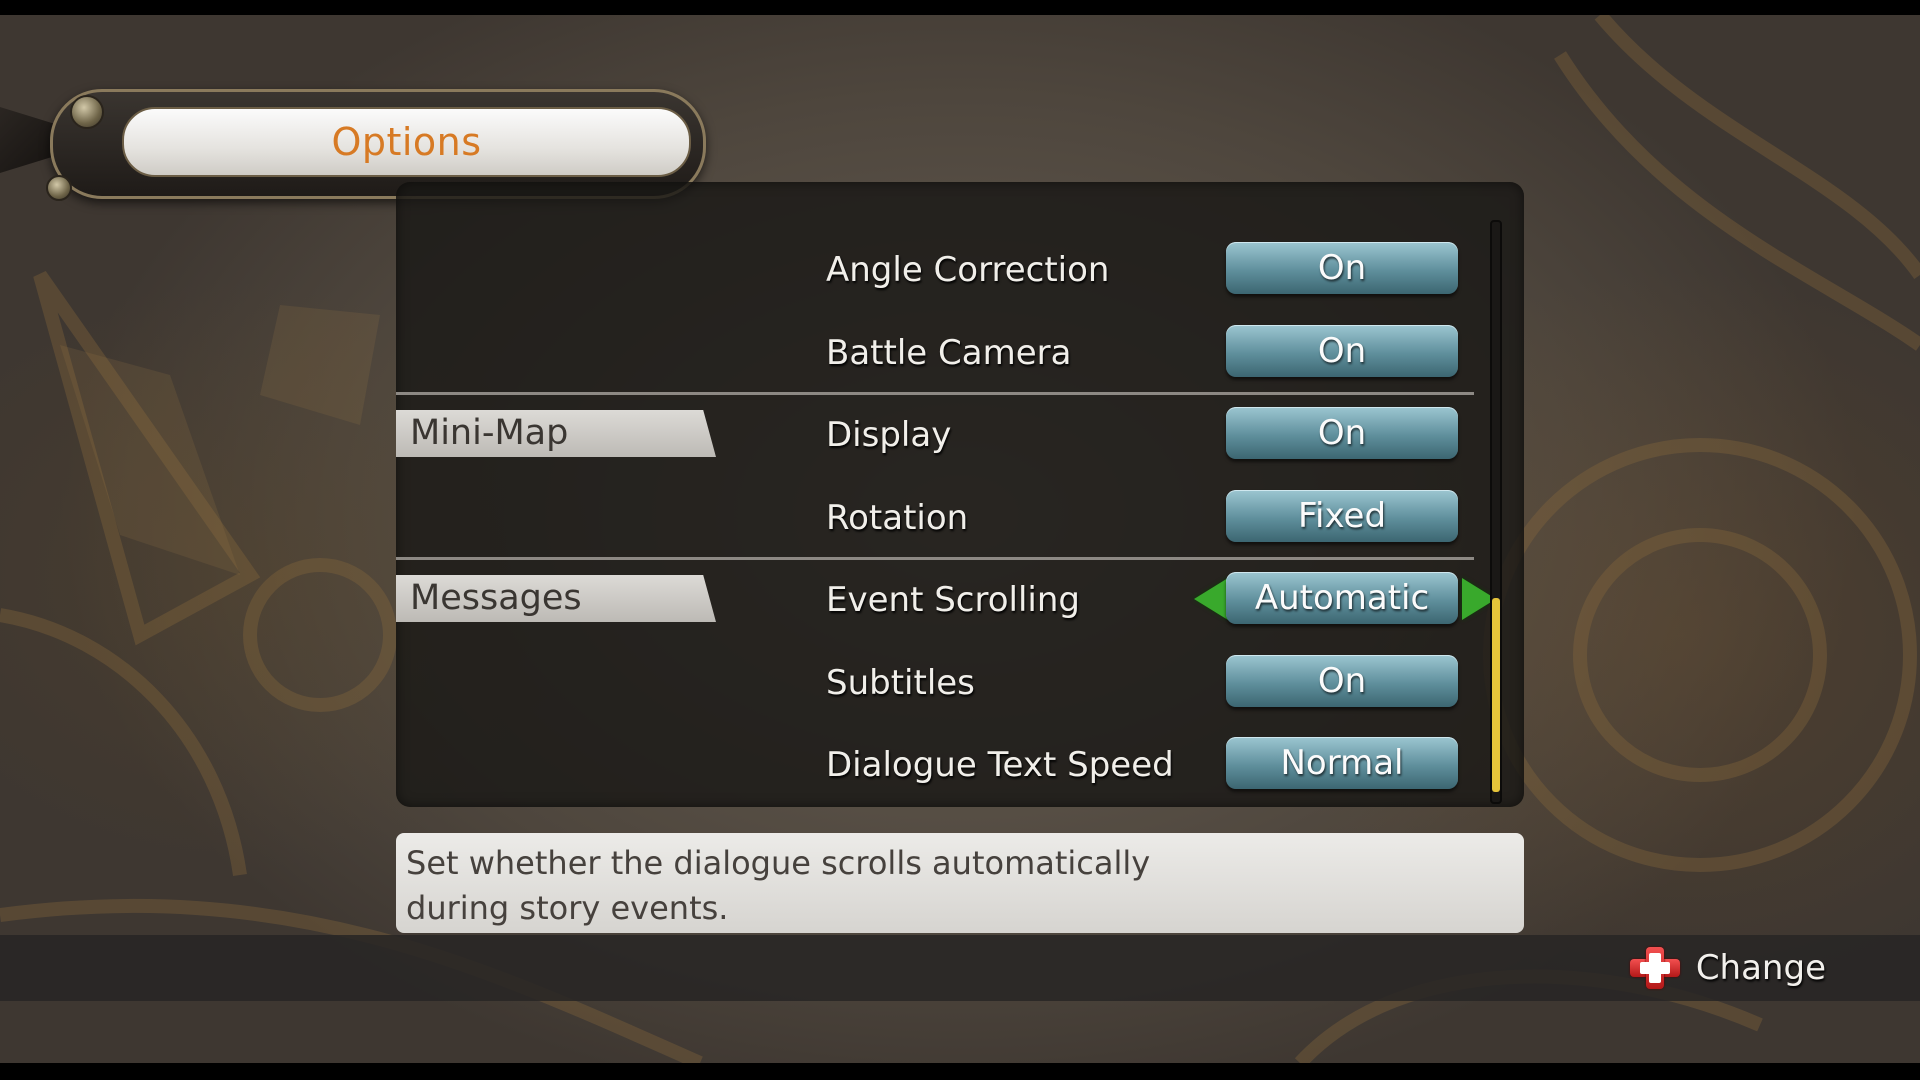 Image resolution: width=1920 pixels, height=1080 pixels. Describe the element at coordinates (1342, 598) in the screenshot. I see `option-value-button: Automatic` at that location.